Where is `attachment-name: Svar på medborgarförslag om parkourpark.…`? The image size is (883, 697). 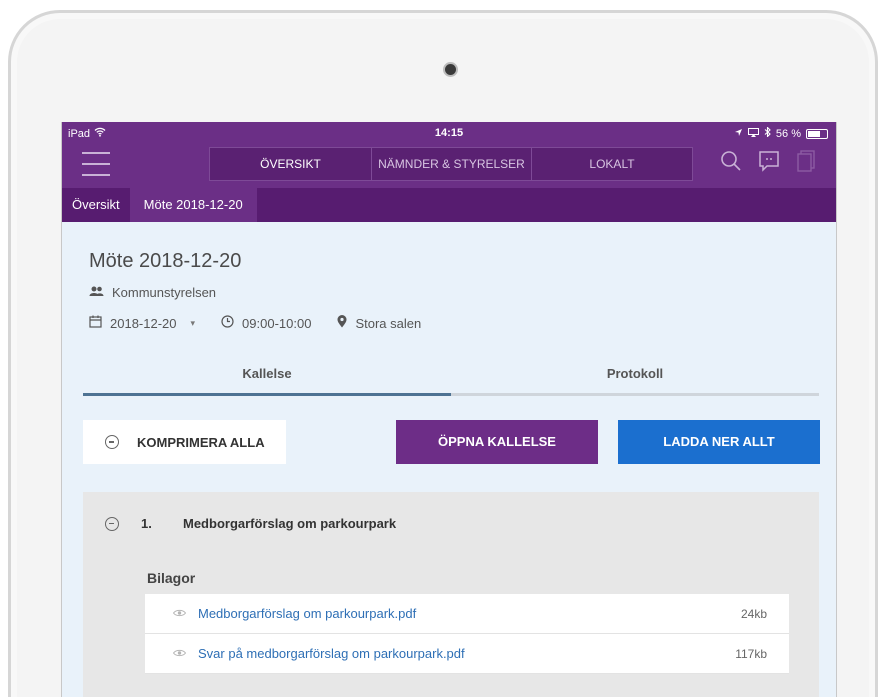 attachment-name: Svar på medborgarförslag om parkourpark.… is located at coordinates (466, 653).